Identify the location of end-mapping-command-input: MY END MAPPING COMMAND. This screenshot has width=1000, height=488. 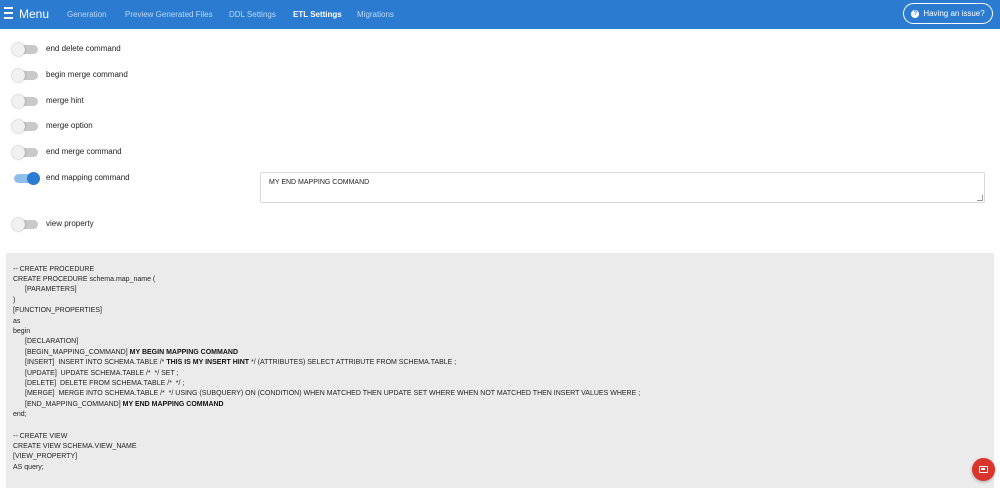
(622, 187).